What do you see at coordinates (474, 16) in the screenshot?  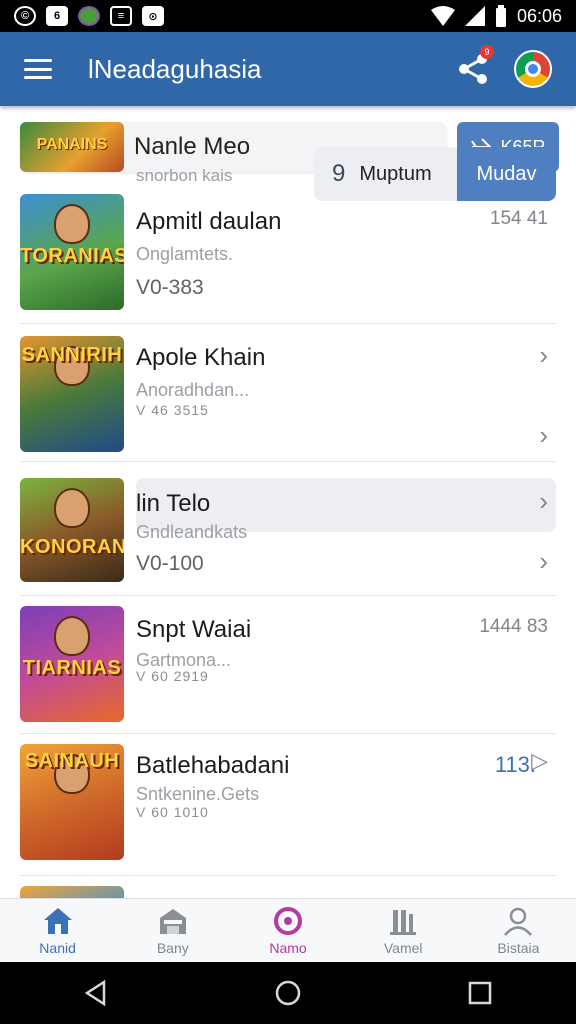 I see `signal-icon` at bounding box center [474, 16].